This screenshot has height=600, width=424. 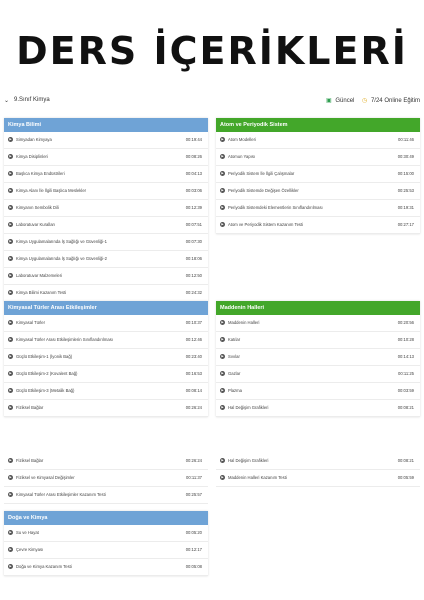 What do you see at coordinates (193, 241) in the screenshot?
I see `lesson-duration: 00:07:30` at bounding box center [193, 241].